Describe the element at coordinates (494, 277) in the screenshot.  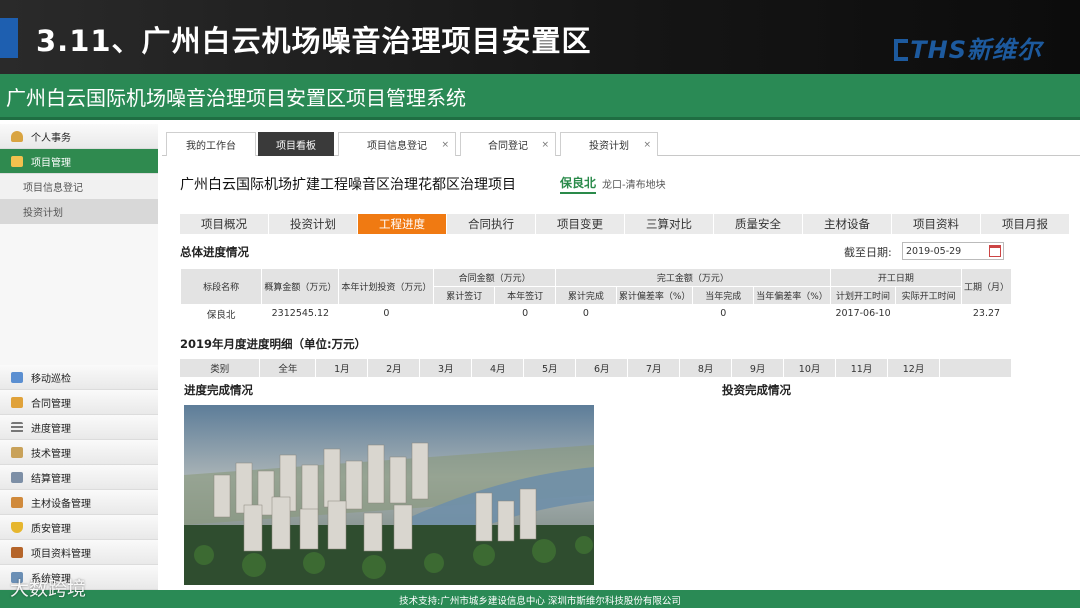
I see `column-group-header: 合同金额（万元）` at that location.